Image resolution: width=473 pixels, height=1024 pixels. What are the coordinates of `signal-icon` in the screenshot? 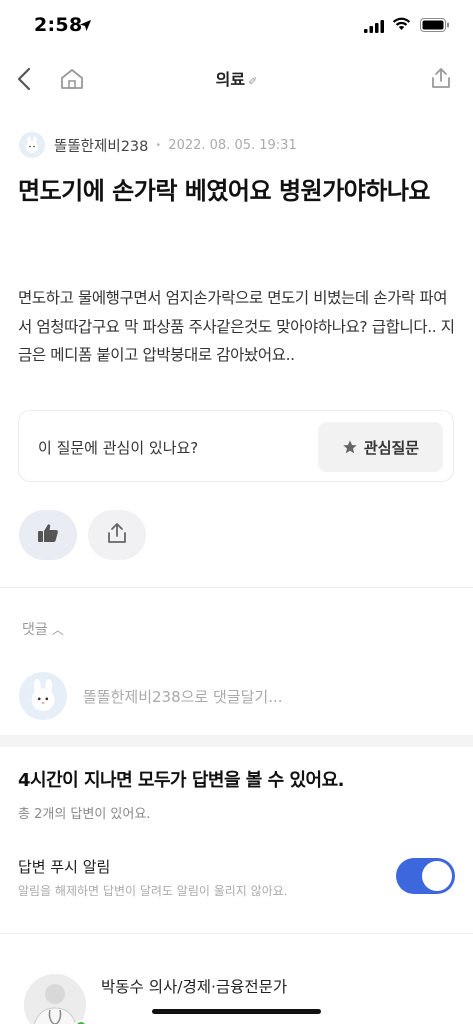 It's located at (374, 27).